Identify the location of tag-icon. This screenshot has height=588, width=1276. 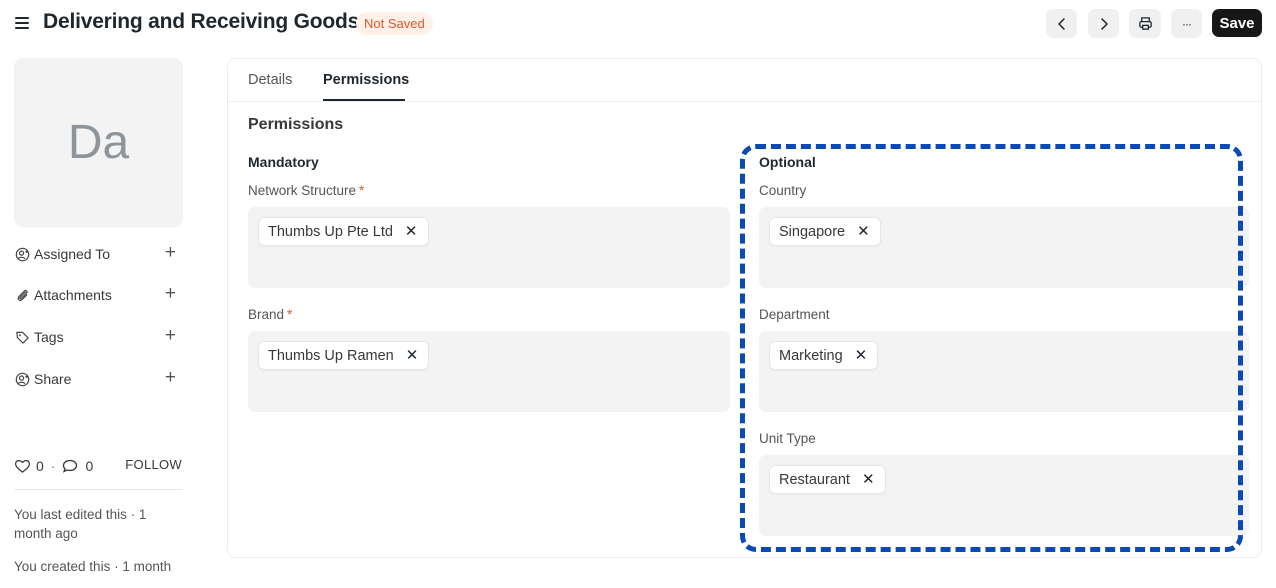
(22, 337).